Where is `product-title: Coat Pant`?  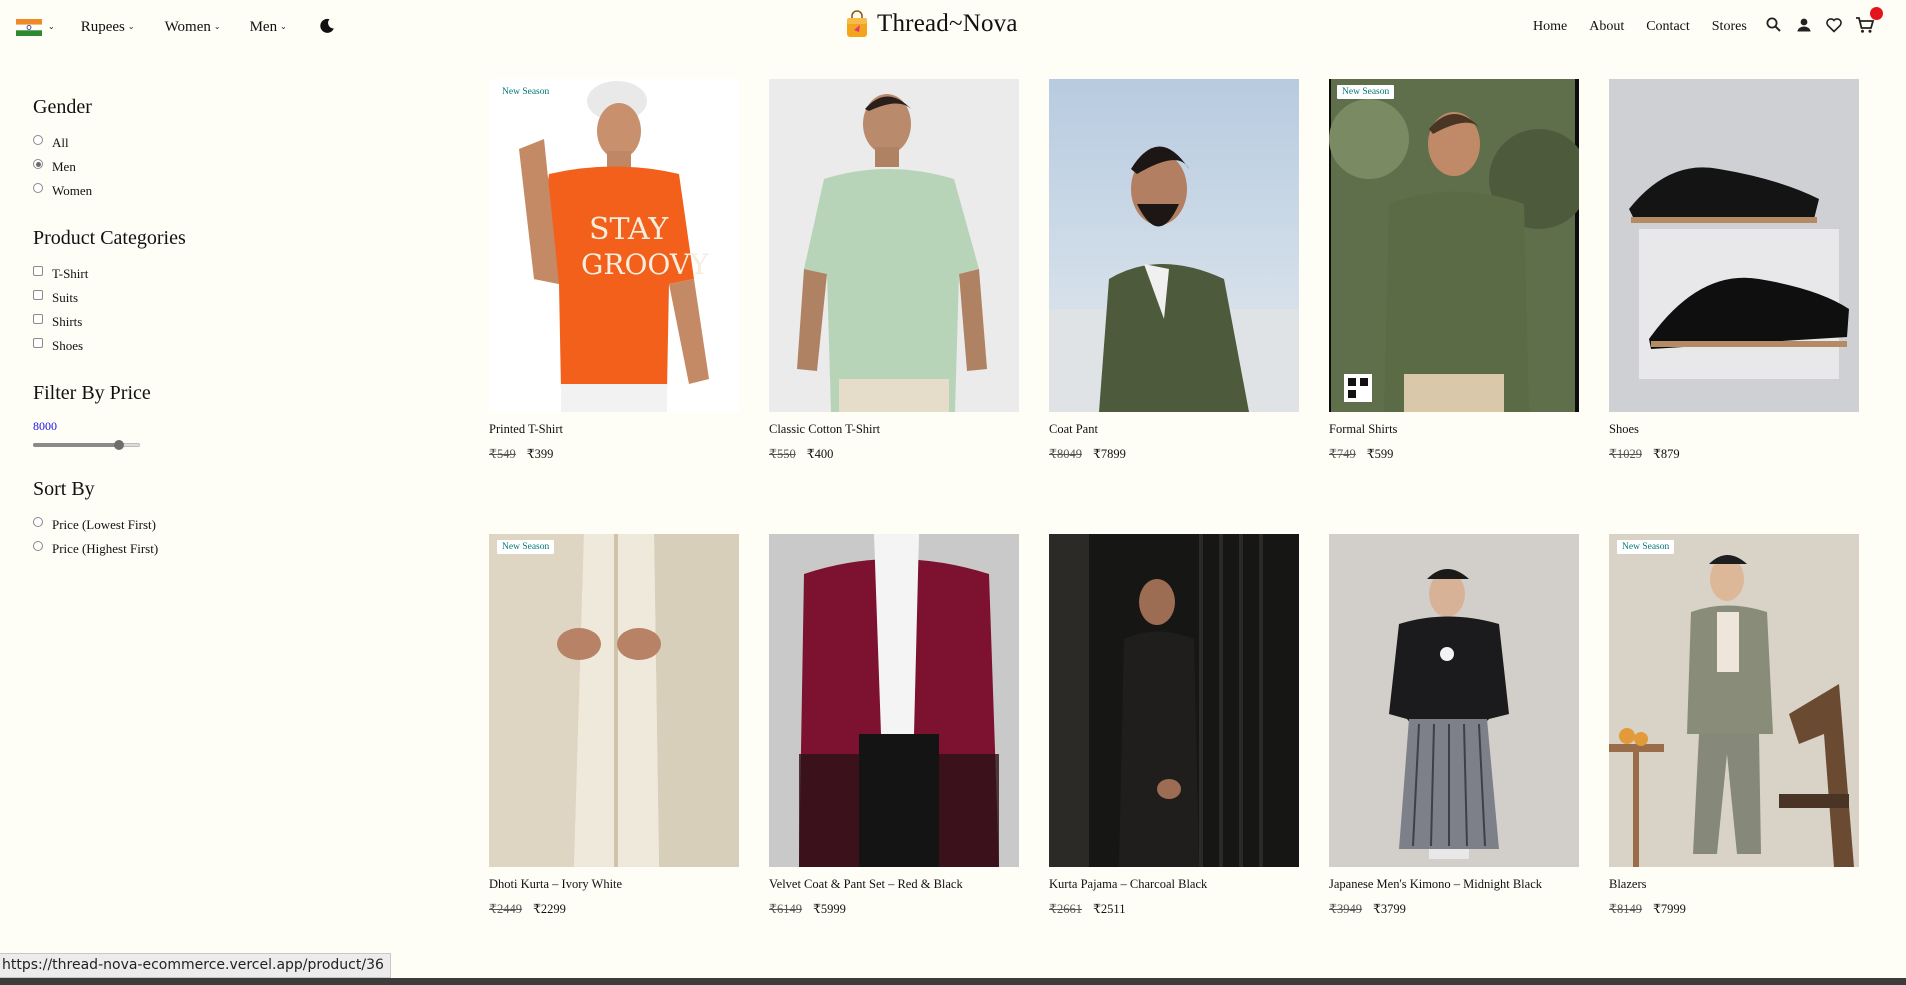 product-title: Coat Pant is located at coordinates (1174, 429).